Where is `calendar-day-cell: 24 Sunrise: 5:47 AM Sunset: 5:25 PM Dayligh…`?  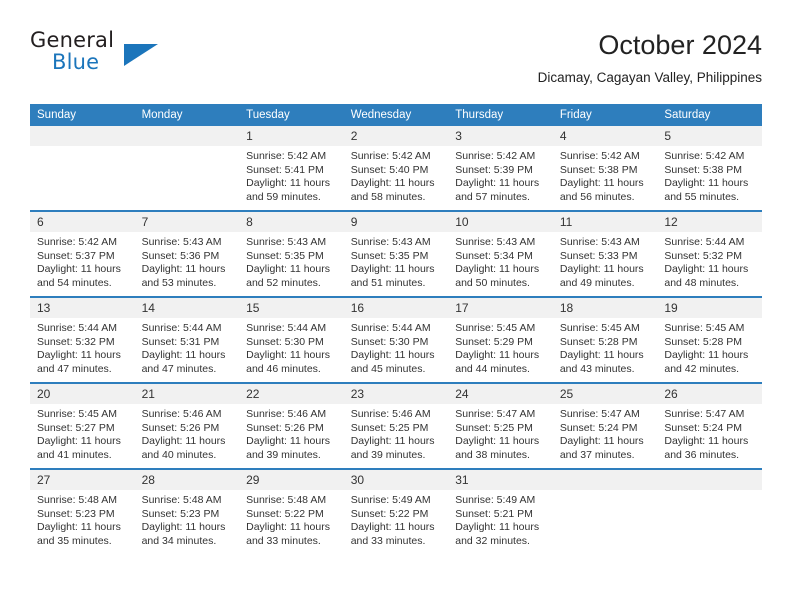 calendar-day-cell: 24 Sunrise: 5:47 AM Sunset: 5:25 PM Dayligh… is located at coordinates (500, 425).